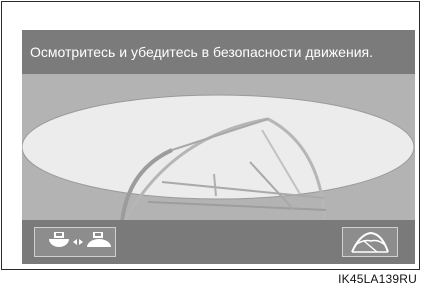 The height and width of the screenshot is (291, 421). I want to click on guide-line-lower, so click(237, 206).